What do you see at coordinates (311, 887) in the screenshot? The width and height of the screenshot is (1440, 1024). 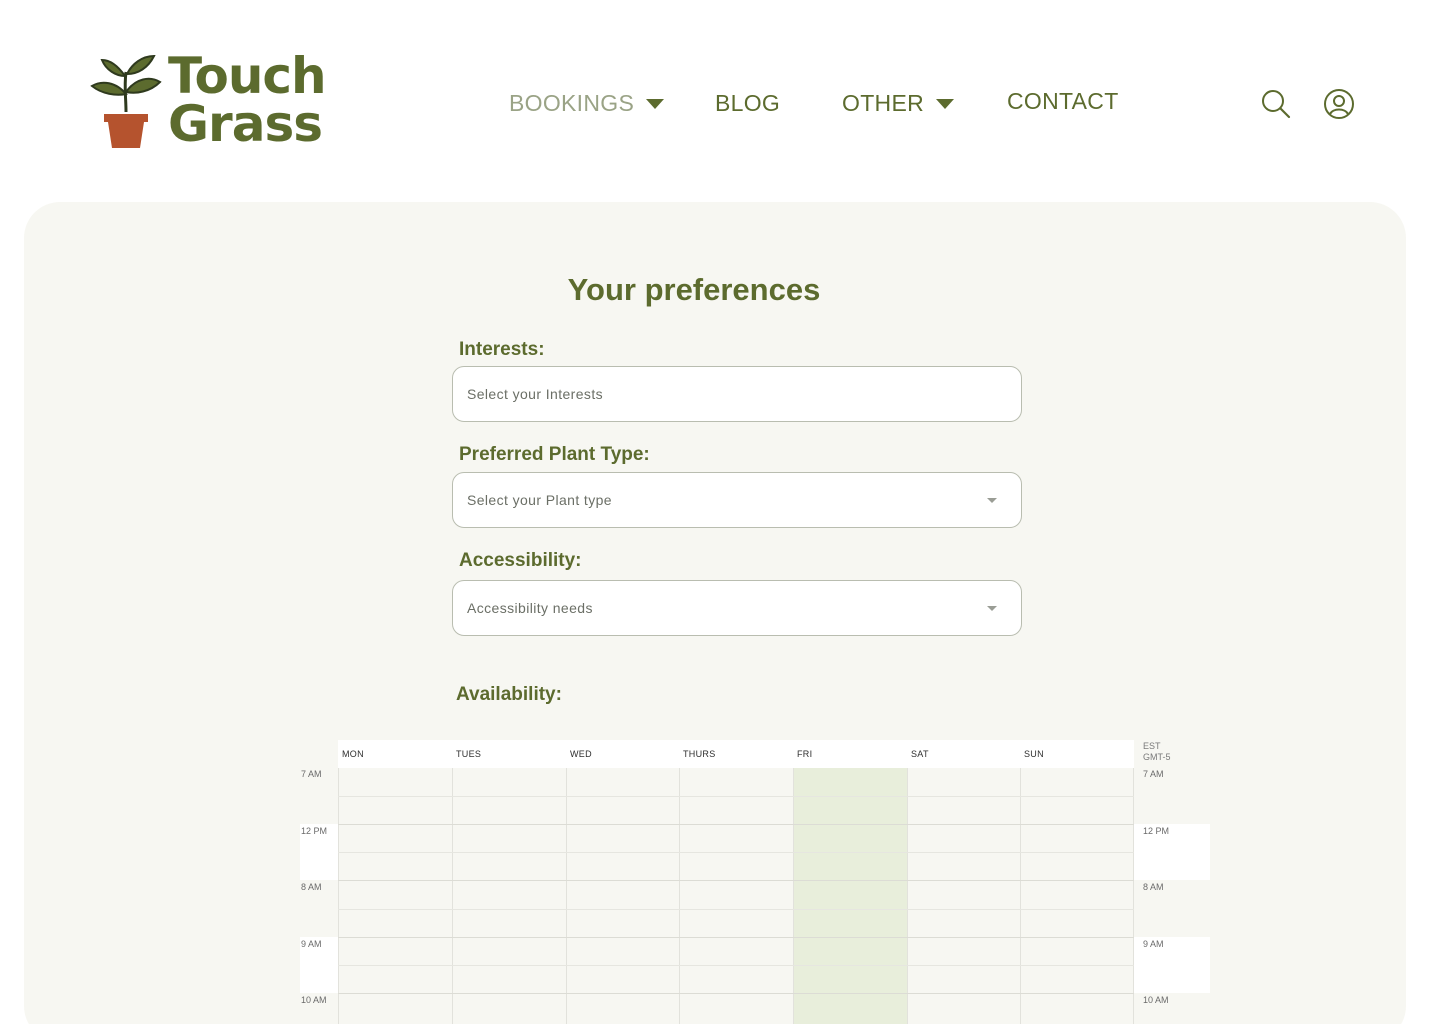 I see `hour-label-left: 8 AM` at bounding box center [311, 887].